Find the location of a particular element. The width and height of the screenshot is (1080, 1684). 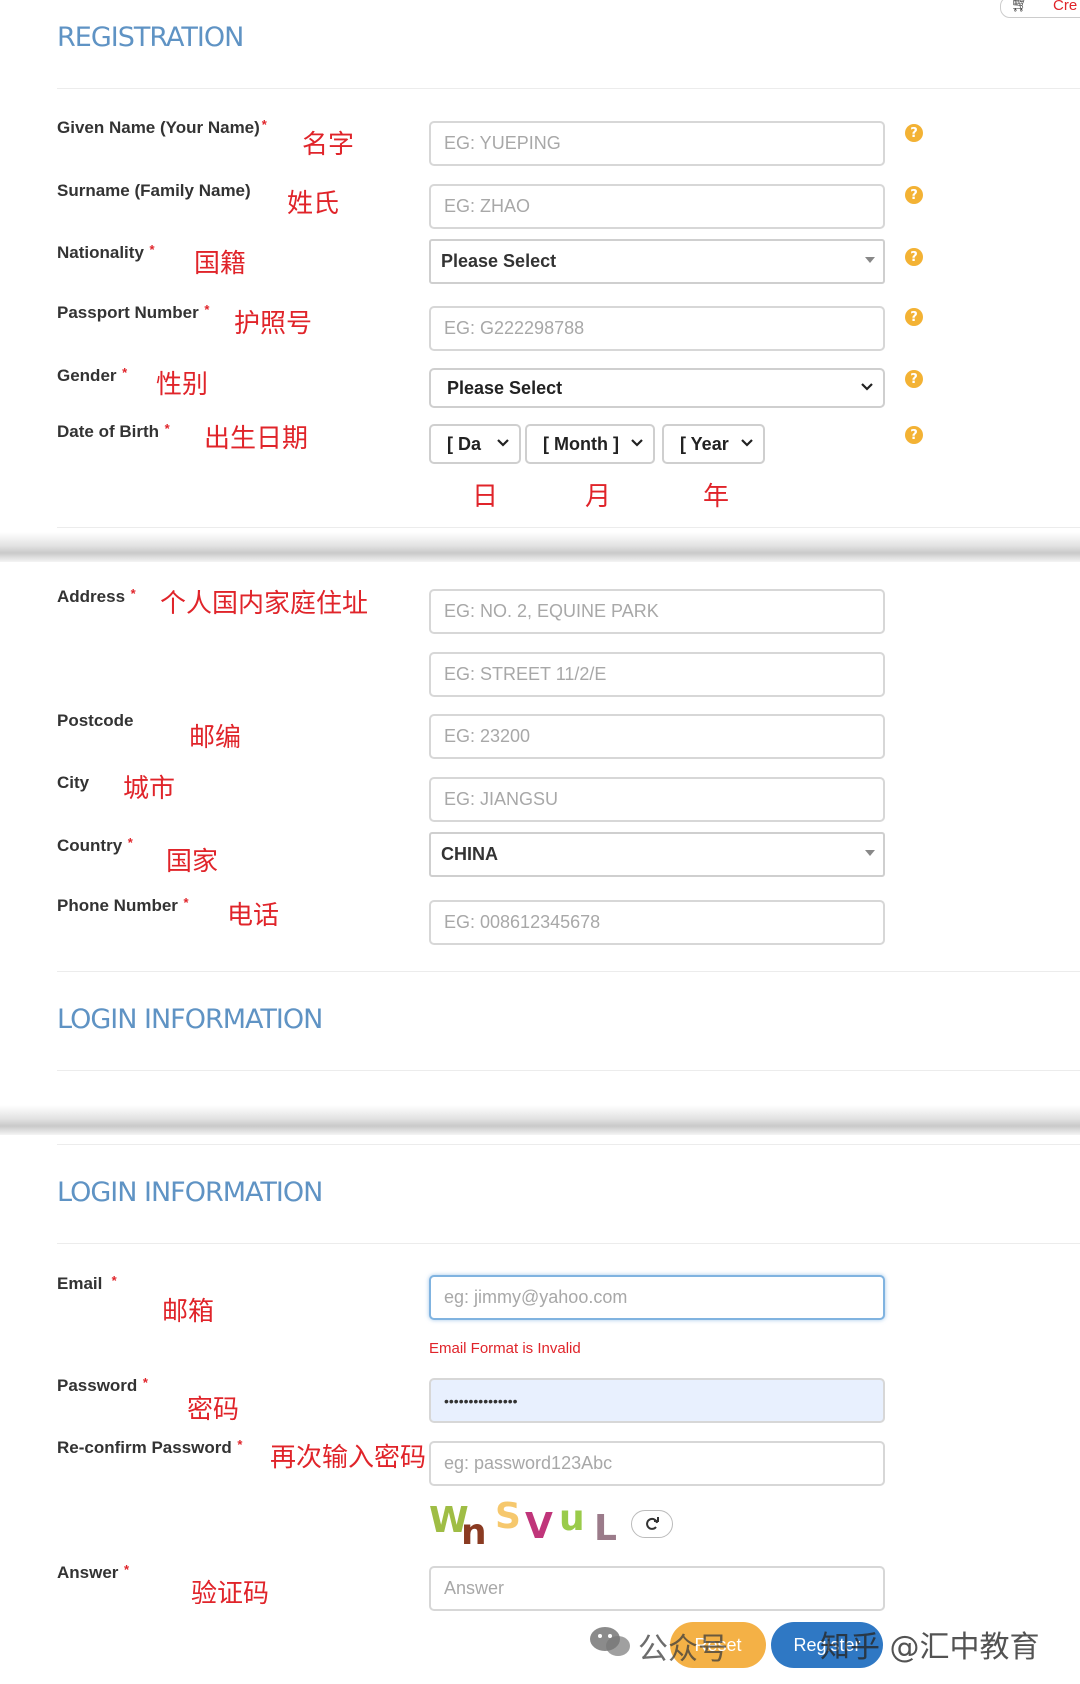

captcha-image: W n S V u L is located at coordinates (529, 1524).